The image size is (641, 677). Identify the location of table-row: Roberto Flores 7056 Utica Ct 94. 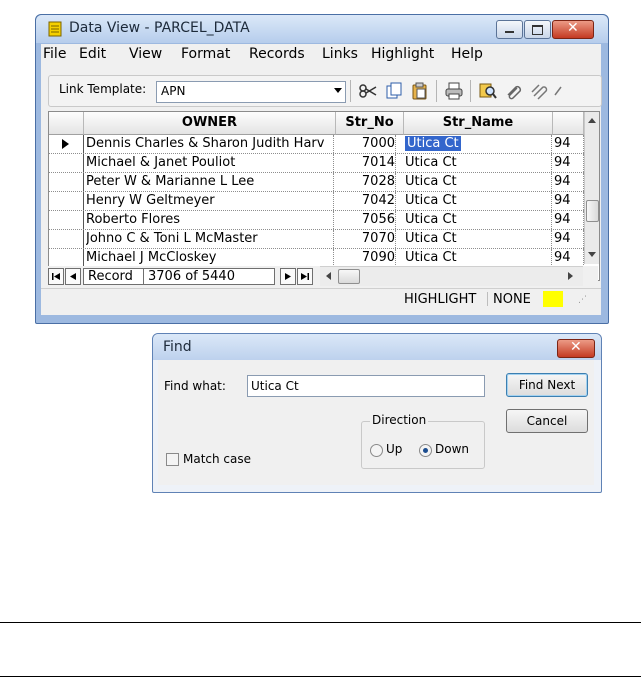
(316, 220).